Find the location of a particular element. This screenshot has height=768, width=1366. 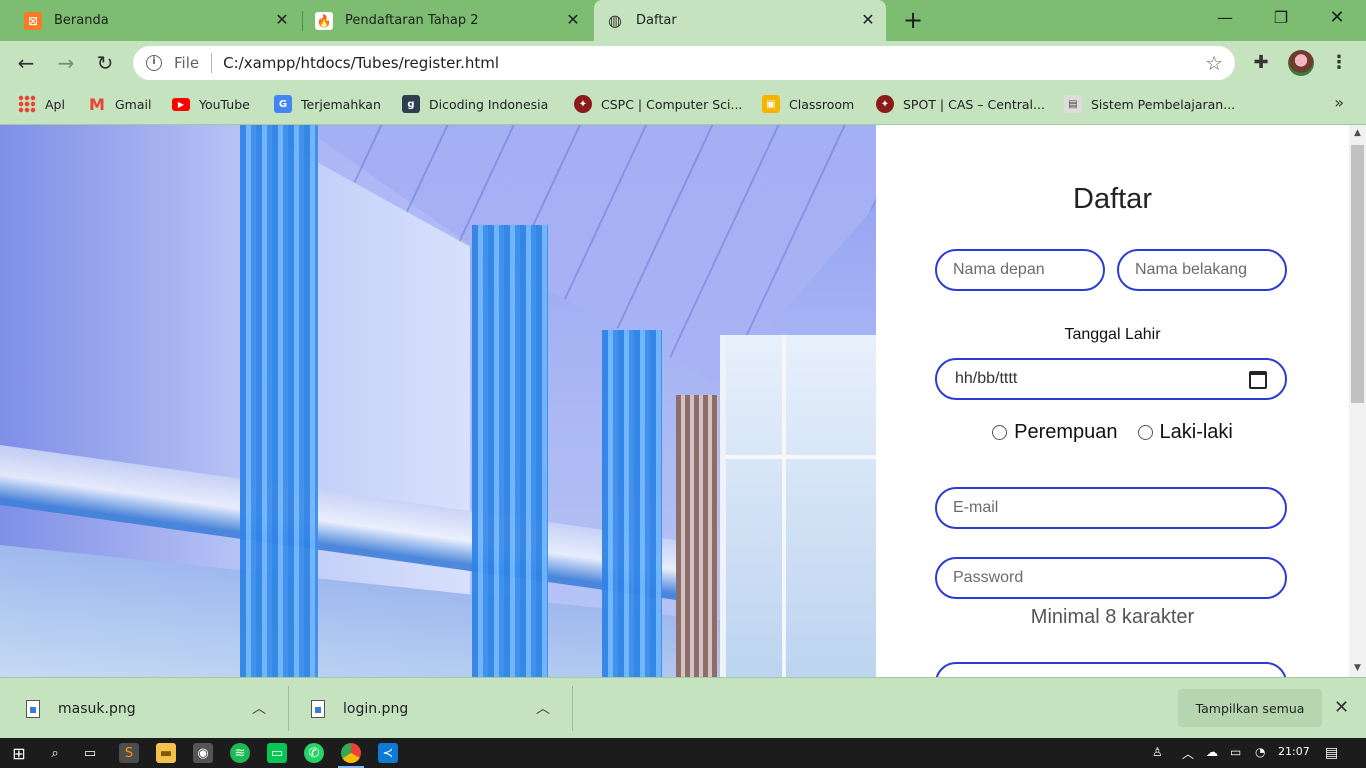

back-button: ← is located at coordinates (26, 63).